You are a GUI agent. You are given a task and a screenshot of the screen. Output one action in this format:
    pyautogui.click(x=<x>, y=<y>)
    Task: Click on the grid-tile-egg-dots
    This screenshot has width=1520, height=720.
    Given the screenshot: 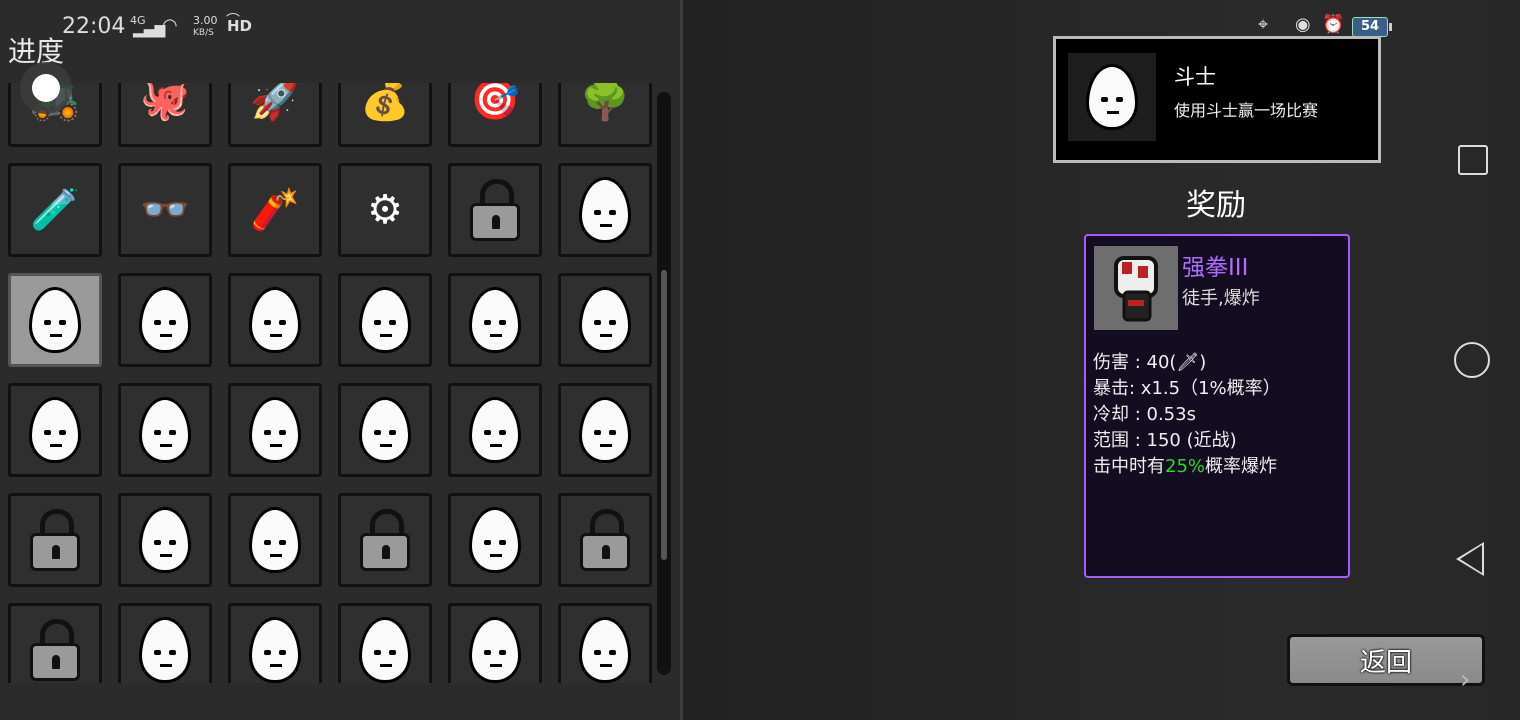 What is the action you would take?
    pyautogui.click(x=165, y=430)
    